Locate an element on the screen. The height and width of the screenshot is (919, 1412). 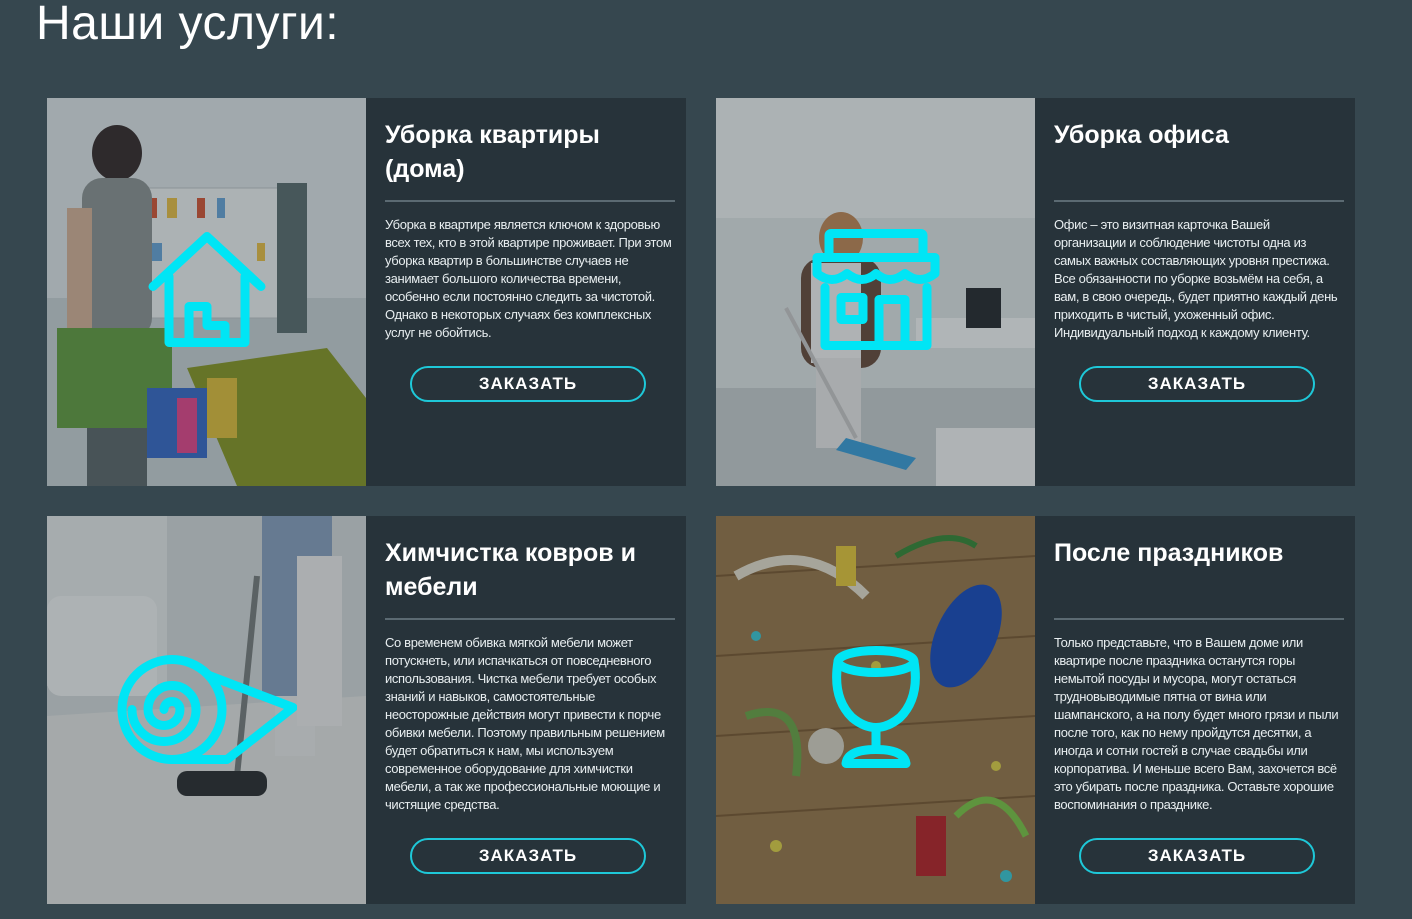
house-icon is located at coordinates (207, 292).